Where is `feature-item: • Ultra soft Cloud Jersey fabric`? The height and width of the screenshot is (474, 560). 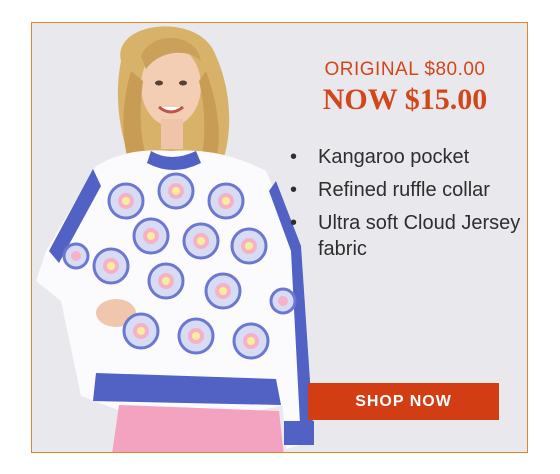
feature-item: • Ultra soft Cloud Jersey fabric is located at coordinates (404, 236).